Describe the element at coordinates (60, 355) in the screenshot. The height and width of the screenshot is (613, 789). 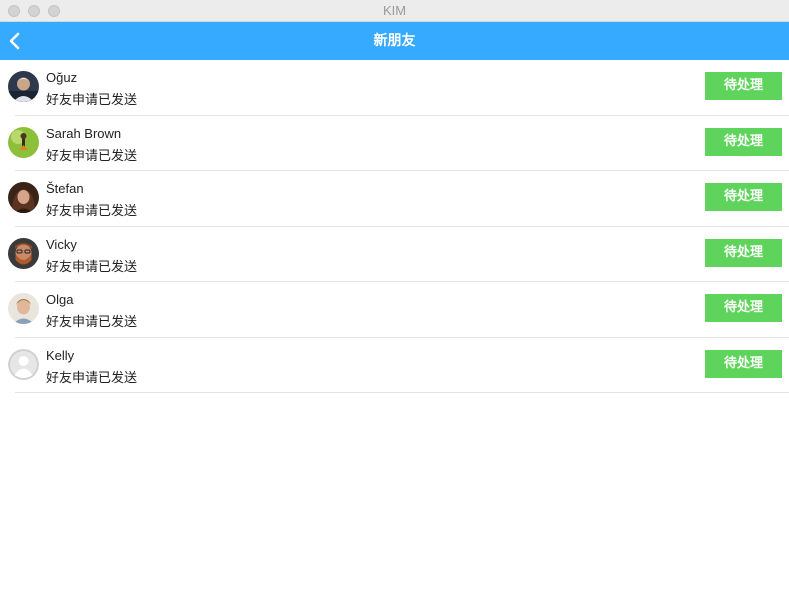
I see `friend-name: Kelly` at that location.